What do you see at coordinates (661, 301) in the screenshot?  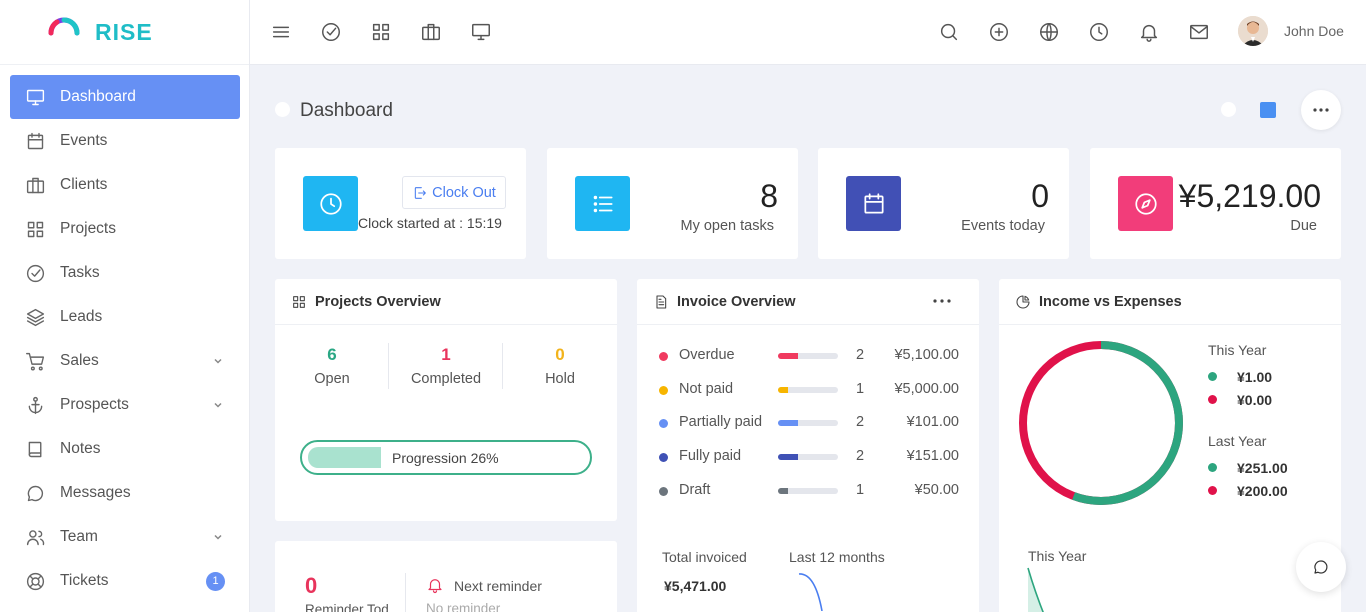 I see `file-text-icon` at bounding box center [661, 301].